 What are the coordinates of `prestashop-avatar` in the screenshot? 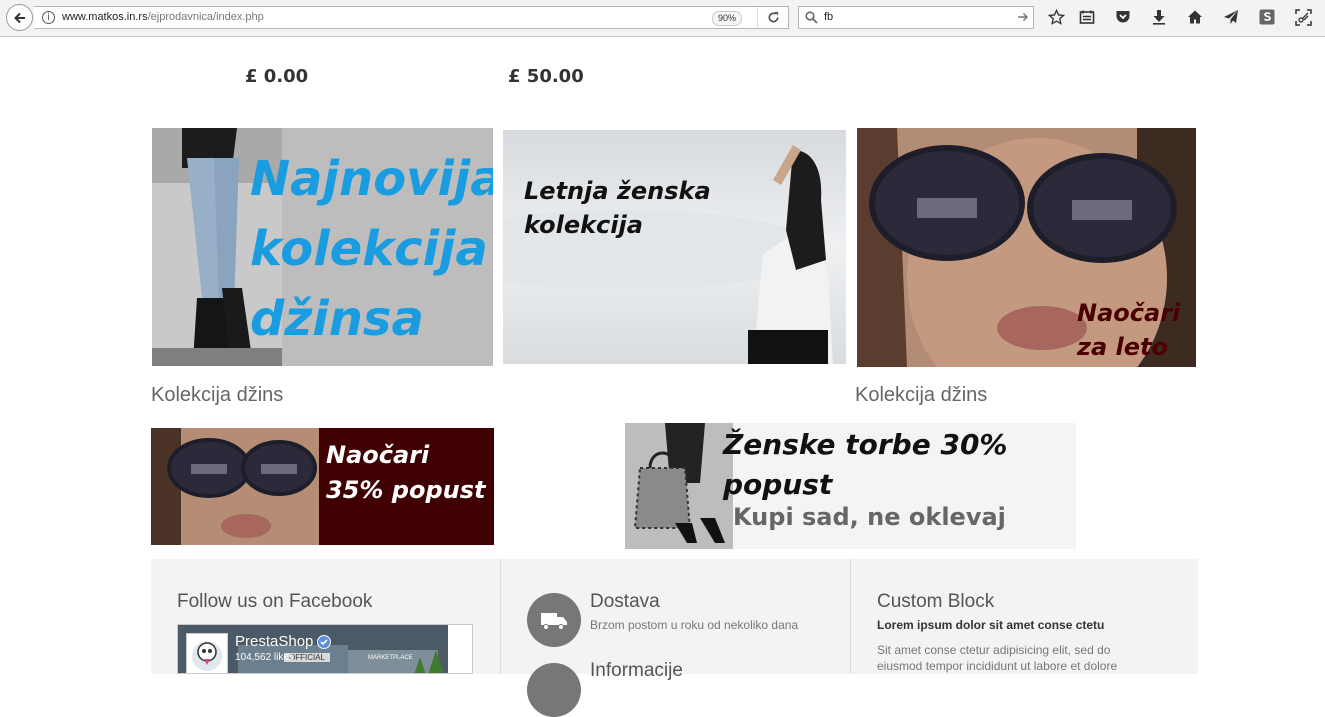 It's located at (207, 653).